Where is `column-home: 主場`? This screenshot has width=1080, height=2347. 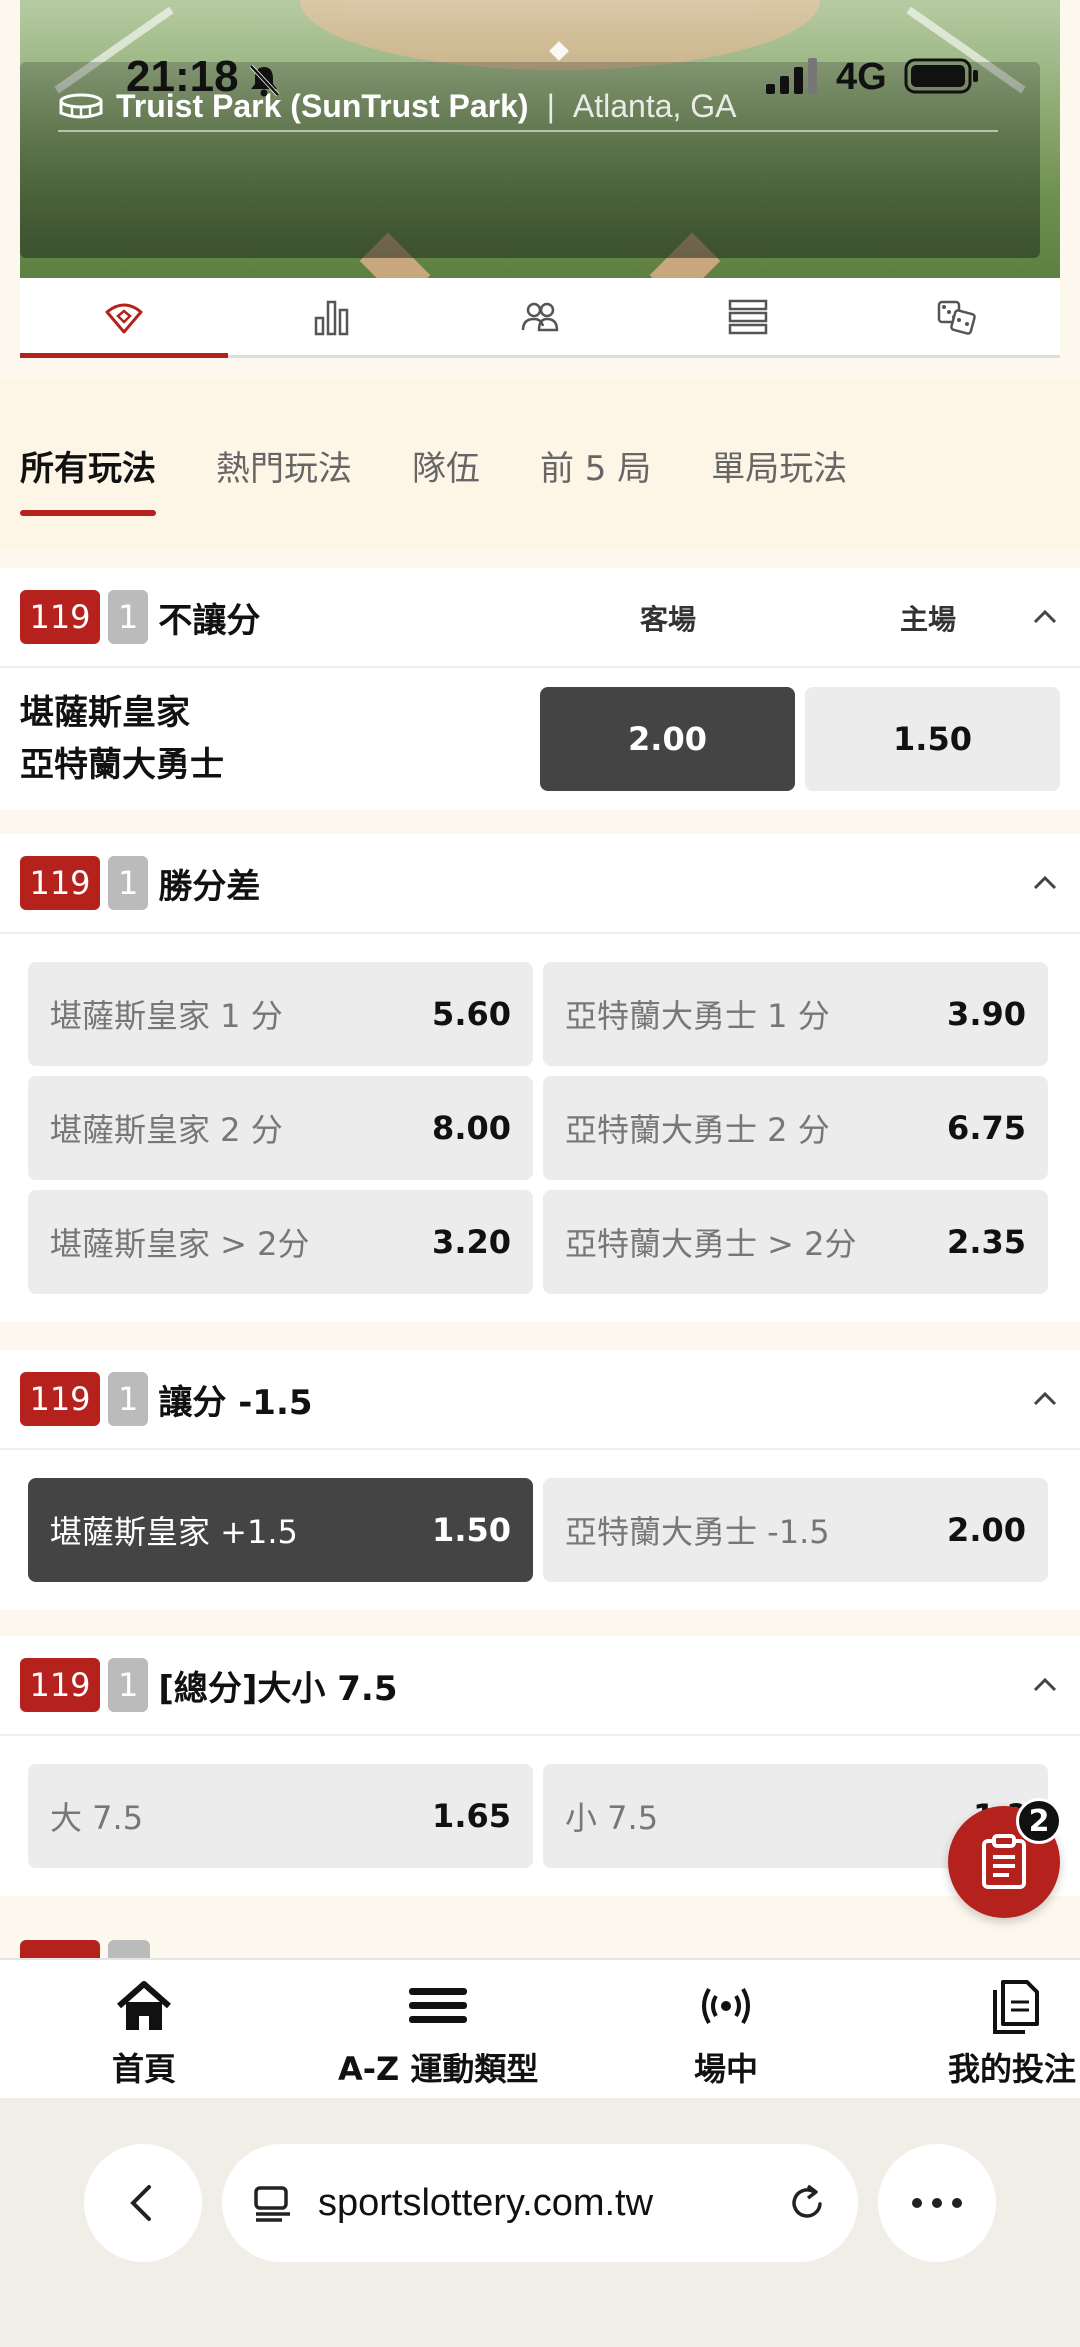 column-home: 主場 is located at coordinates (928, 619).